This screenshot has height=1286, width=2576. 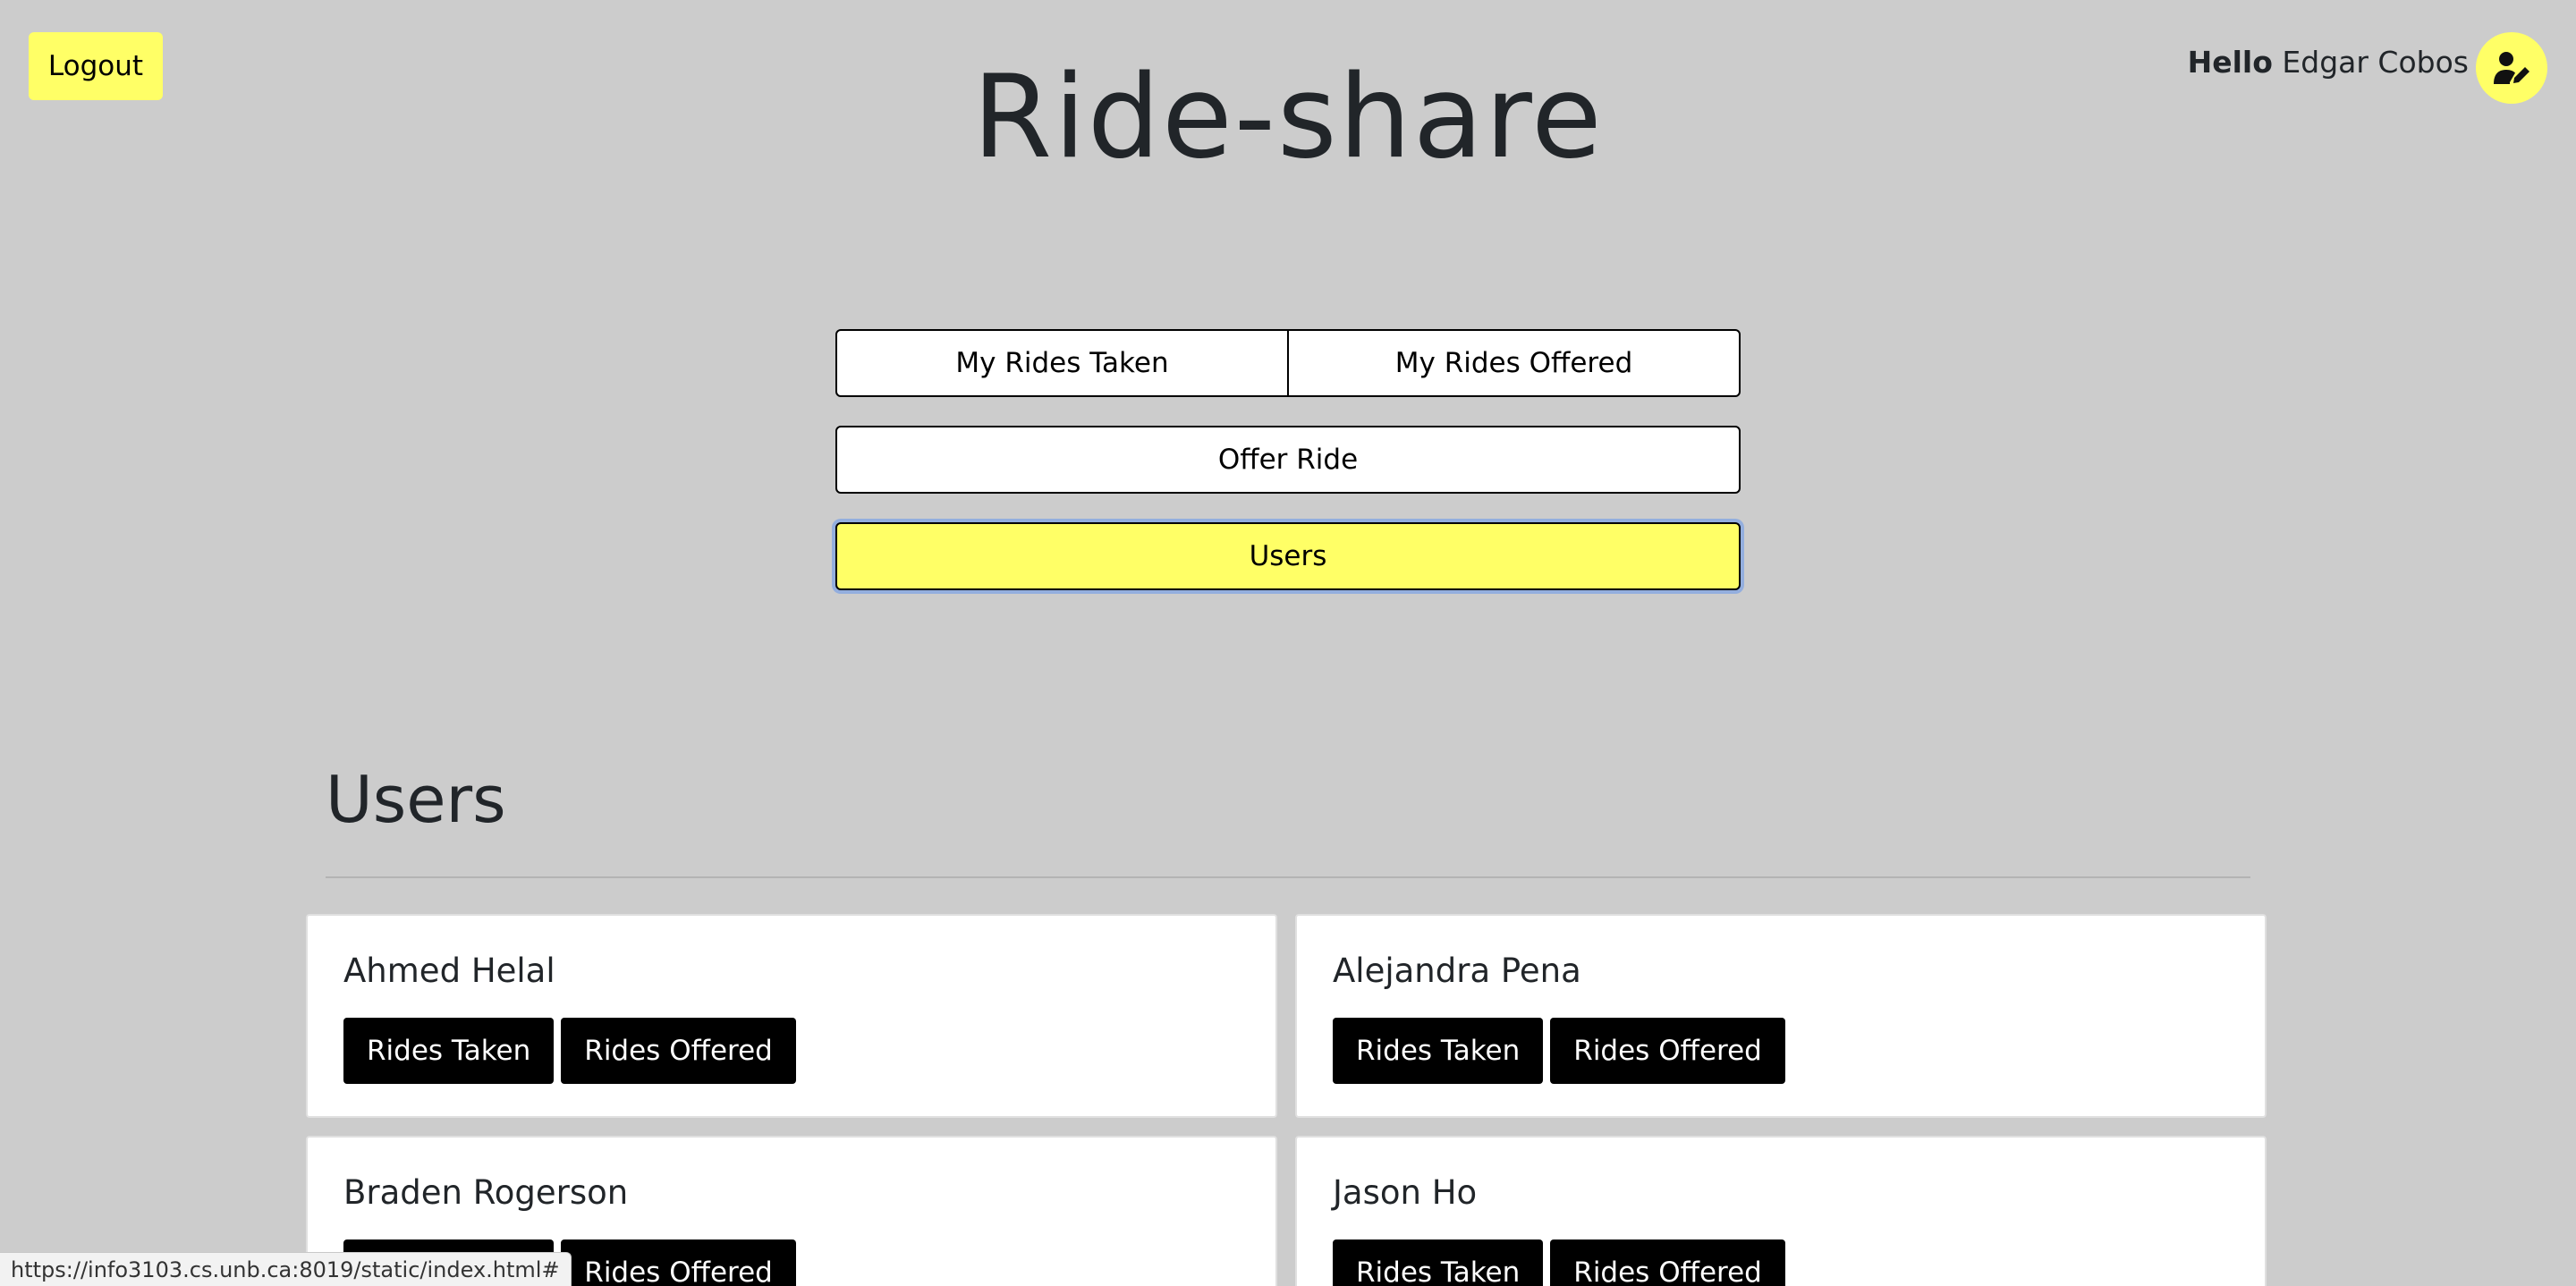 What do you see at coordinates (2375, 62) in the screenshot?
I see `greeting-user-name: Edgar Cobos` at bounding box center [2375, 62].